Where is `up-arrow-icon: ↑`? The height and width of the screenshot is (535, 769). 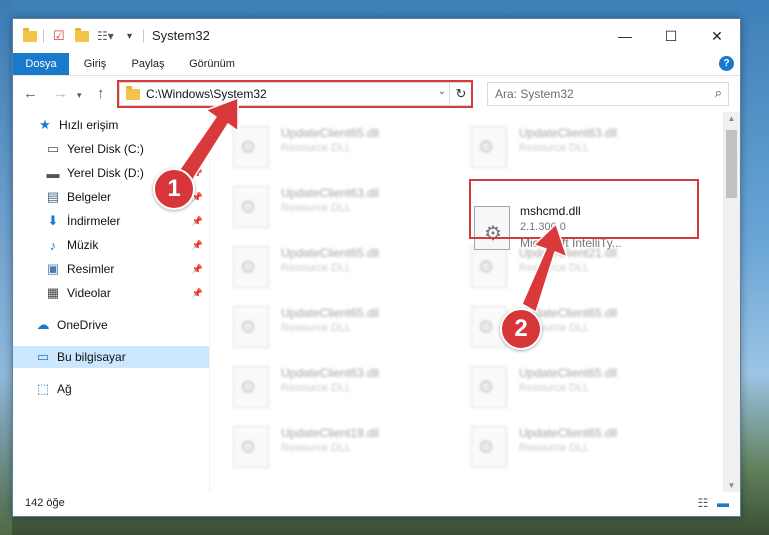 up-arrow-icon: ↑ is located at coordinates (101, 93).